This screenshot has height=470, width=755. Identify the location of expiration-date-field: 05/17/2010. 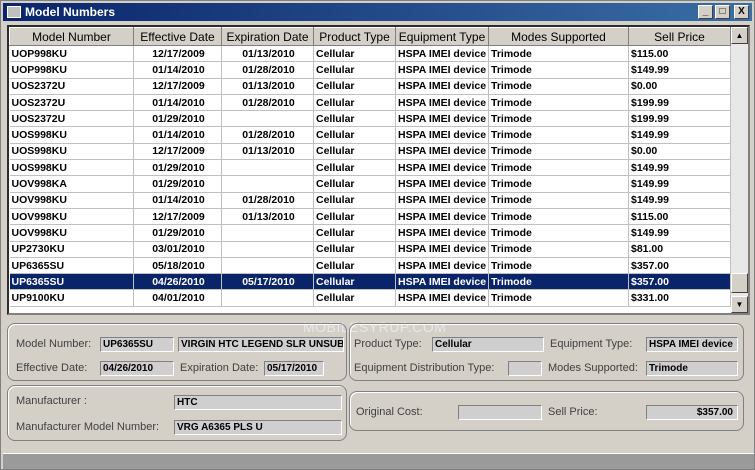
(294, 368).